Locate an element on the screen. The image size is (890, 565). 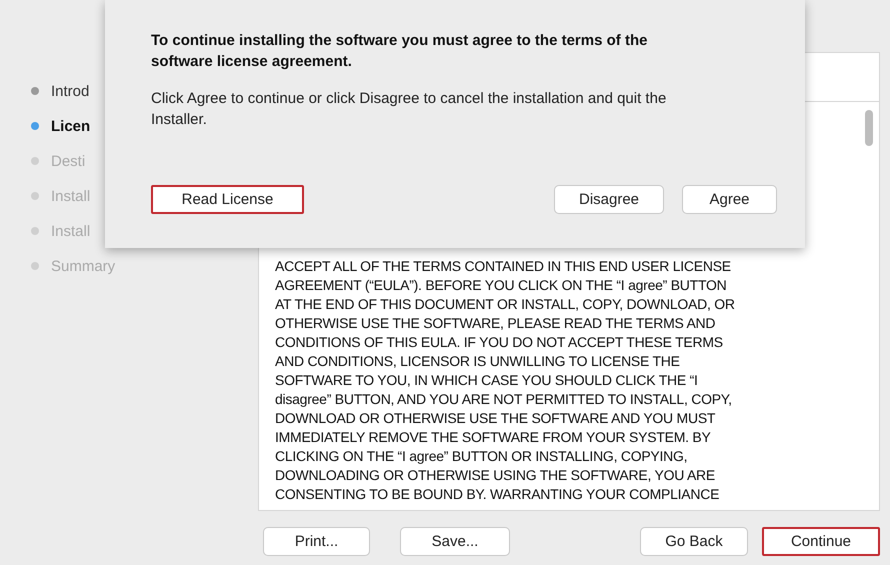
alert-message: Click Agree to continue or click Disagree to cancel the installation and quit the Installer. is located at coordinates (409, 109).